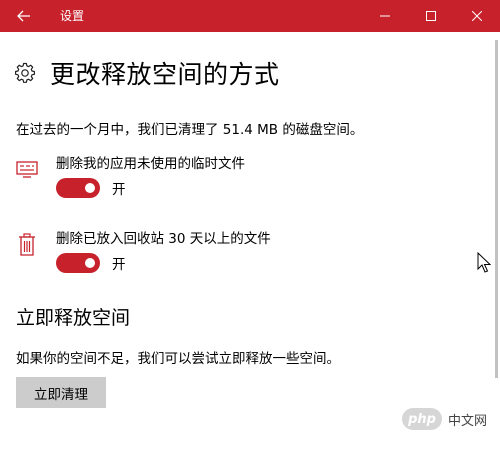 Image resolution: width=500 pixels, height=453 pixels. What do you see at coordinates (72, 16) in the screenshot?
I see `window-title: 设置` at bounding box center [72, 16].